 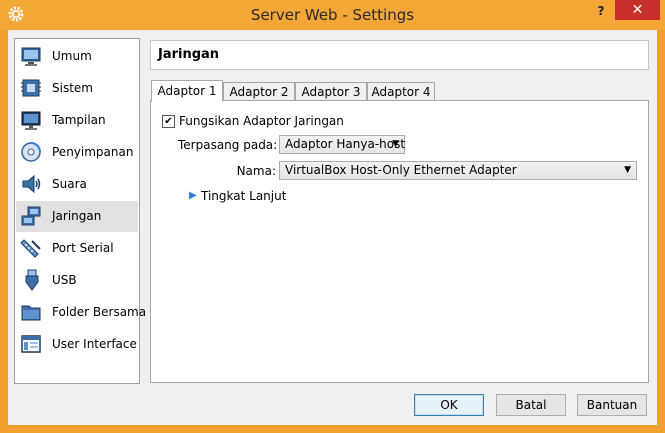 What do you see at coordinates (331, 92) in the screenshot?
I see `tab-adaptor-3: Adaptor 3` at bounding box center [331, 92].